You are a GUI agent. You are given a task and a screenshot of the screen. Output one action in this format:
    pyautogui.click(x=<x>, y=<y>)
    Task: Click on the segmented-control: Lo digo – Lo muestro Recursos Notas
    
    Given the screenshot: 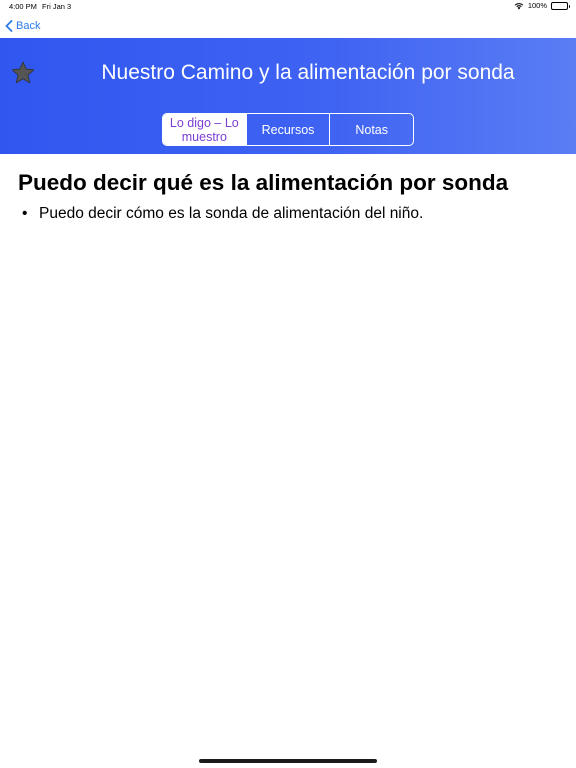 What is the action you would take?
    pyautogui.click(x=288, y=129)
    